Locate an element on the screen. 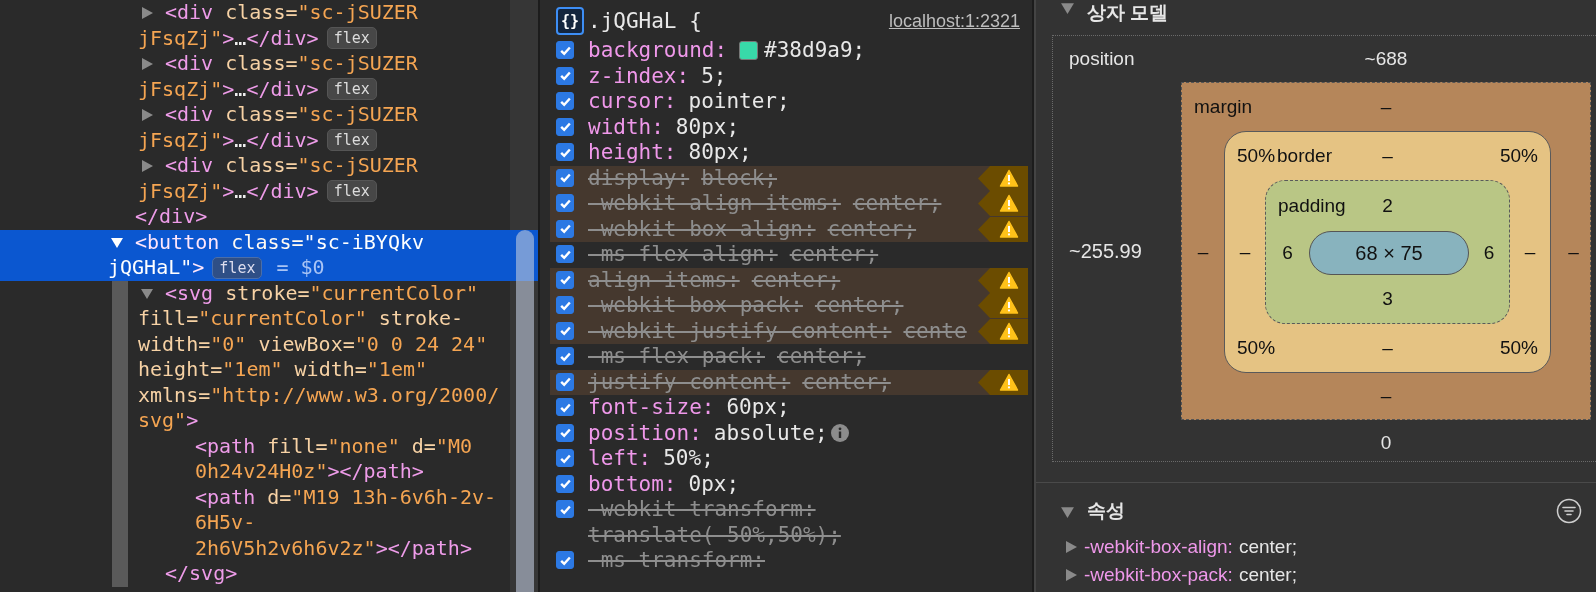  padding-value: 3 is located at coordinates (1387, 299).